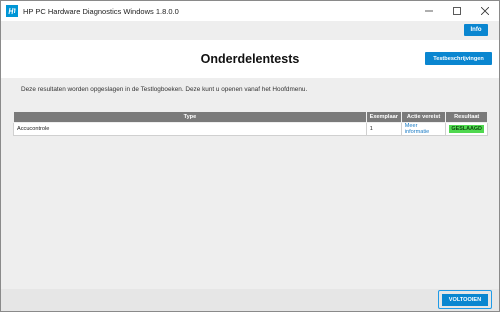 The height and width of the screenshot is (312, 500). Describe the element at coordinates (476, 30) in the screenshot. I see `info-button: Info` at that location.